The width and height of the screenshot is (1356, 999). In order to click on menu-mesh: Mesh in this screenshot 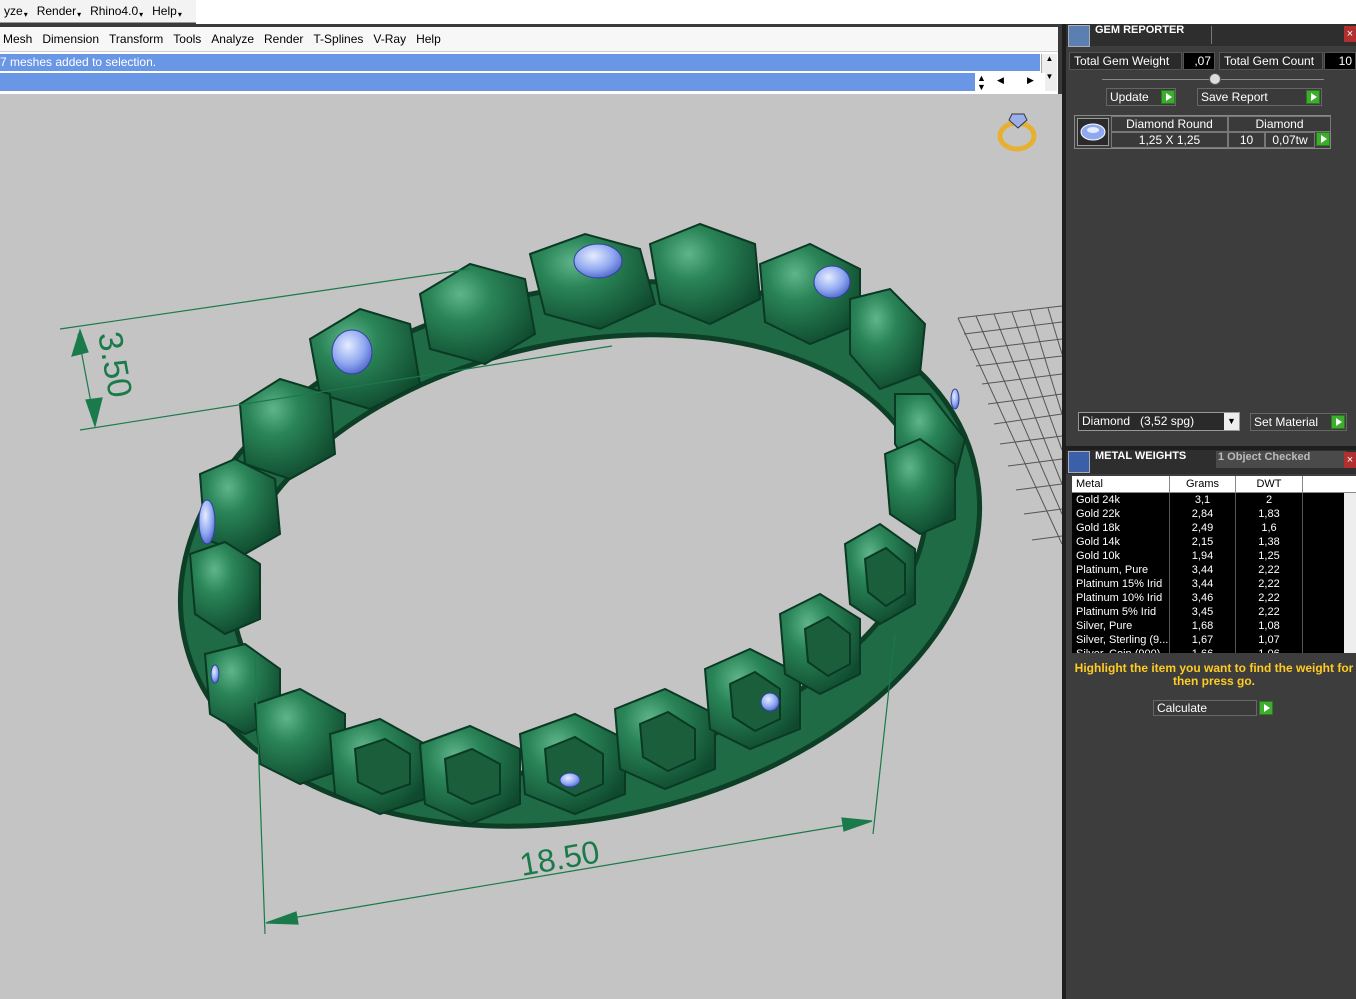, I will do `click(19, 39)`.